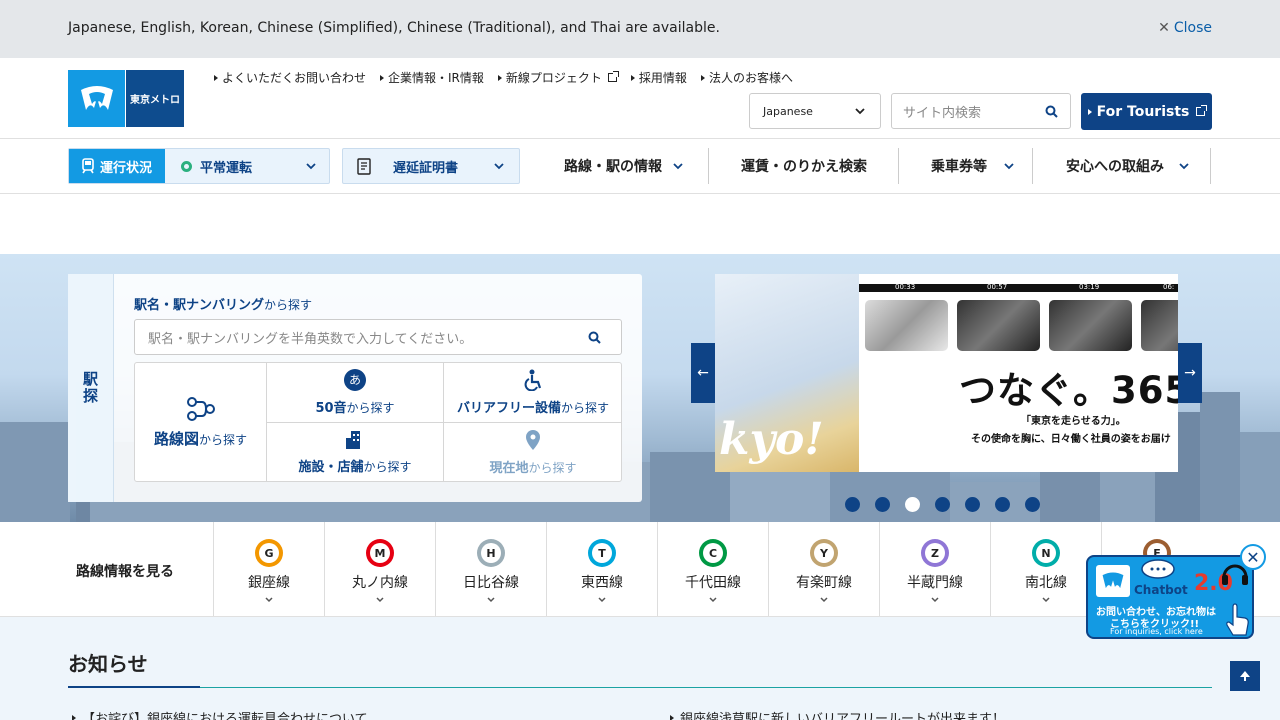 The image size is (1280, 720). I want to click on line-badge-icon: Y, so click(824, 553).